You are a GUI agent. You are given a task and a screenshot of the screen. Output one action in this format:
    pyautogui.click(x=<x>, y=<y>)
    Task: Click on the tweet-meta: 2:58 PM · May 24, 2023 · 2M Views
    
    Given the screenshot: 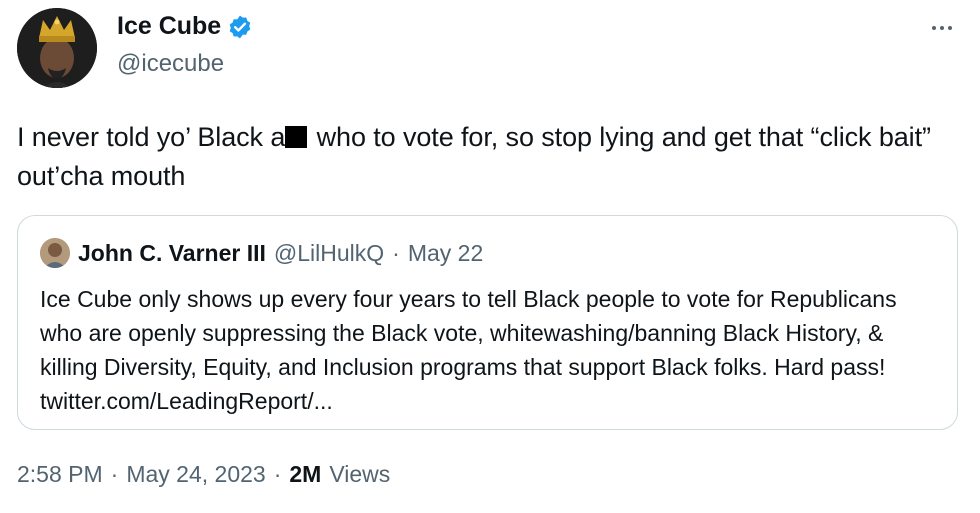 What is the action you would take?
    pyautogui.click(x=203, y=474)
    